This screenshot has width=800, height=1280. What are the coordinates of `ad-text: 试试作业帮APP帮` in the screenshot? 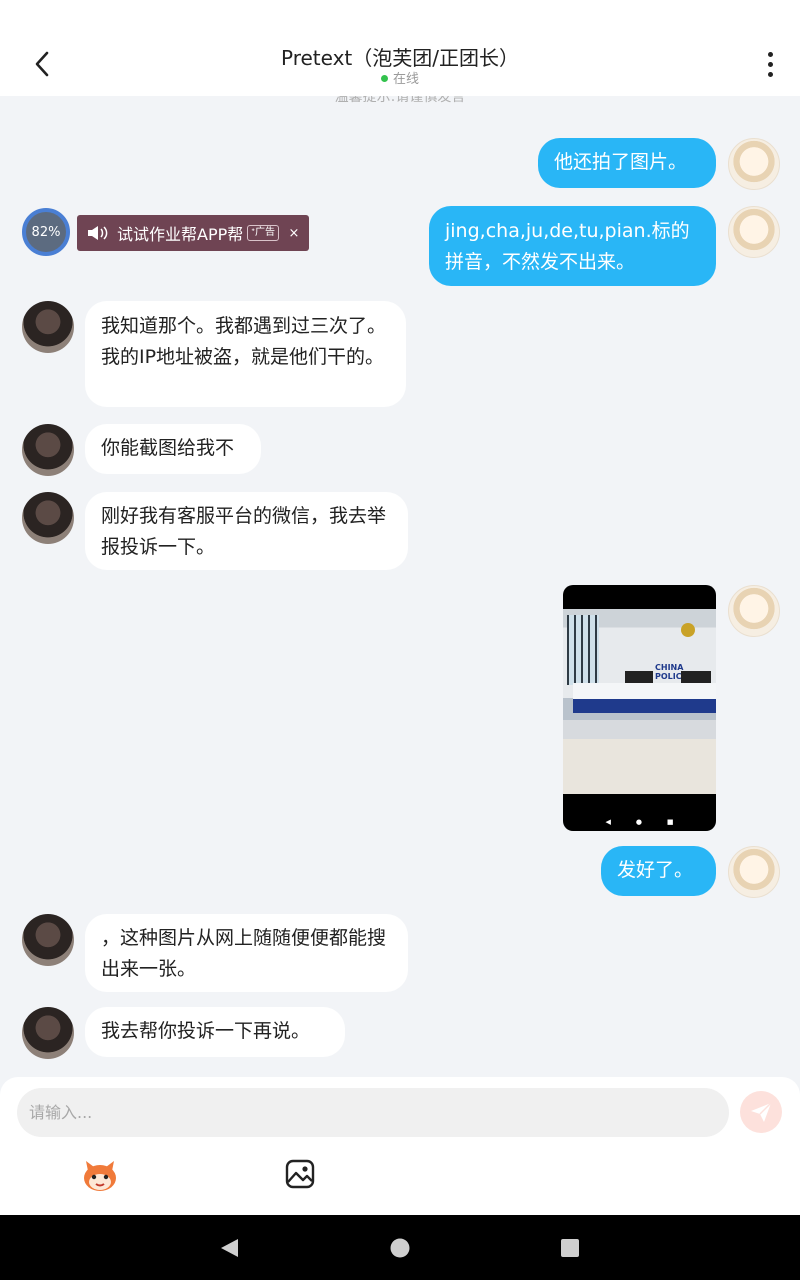 It's located at (180, 234).